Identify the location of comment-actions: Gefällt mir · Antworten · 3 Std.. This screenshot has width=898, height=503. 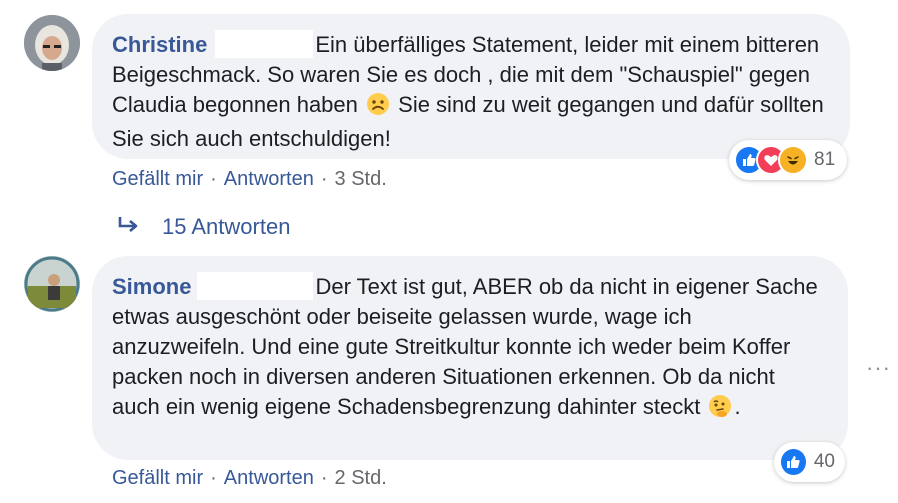
(249, 179).